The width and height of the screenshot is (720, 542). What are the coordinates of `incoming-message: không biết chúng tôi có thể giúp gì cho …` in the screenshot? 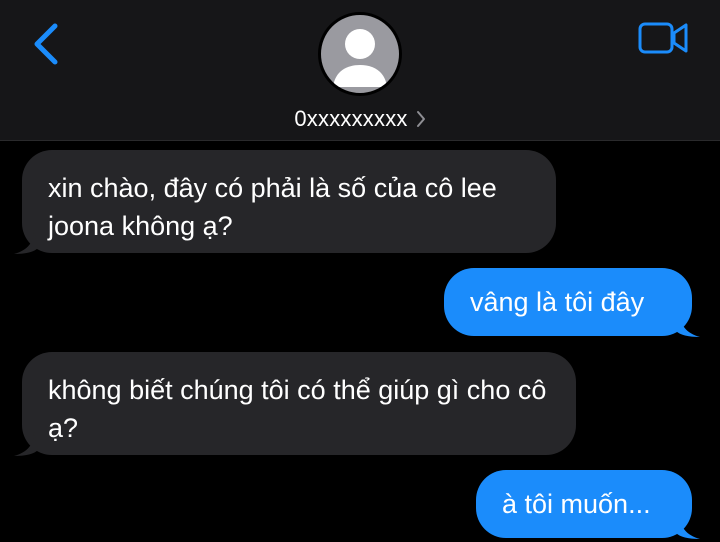 It's located at (295, 404).